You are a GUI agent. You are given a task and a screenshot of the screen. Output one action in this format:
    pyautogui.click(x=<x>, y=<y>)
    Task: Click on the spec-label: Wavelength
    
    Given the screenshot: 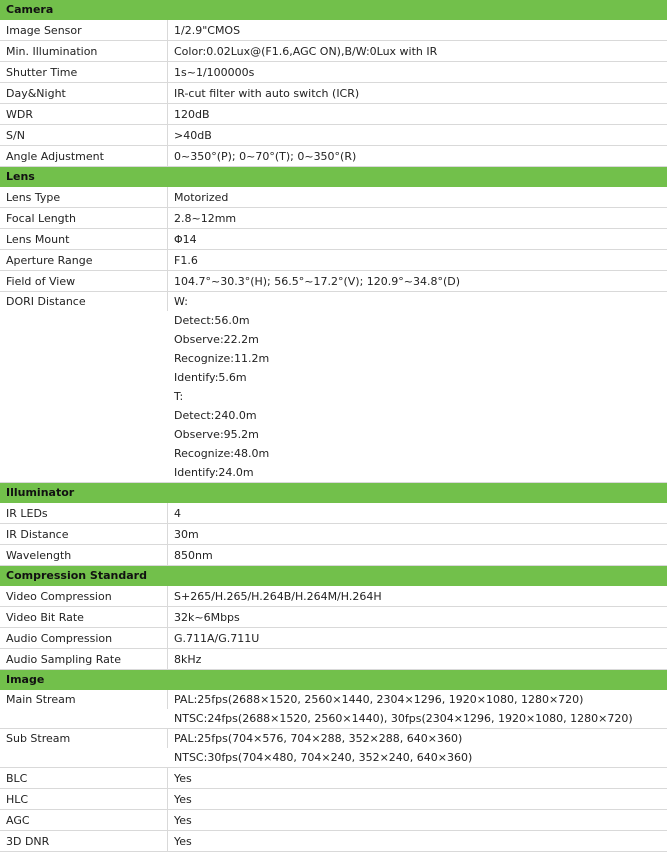 What is the action you would take?
    pyautogui.click(x=84, y=555)
    